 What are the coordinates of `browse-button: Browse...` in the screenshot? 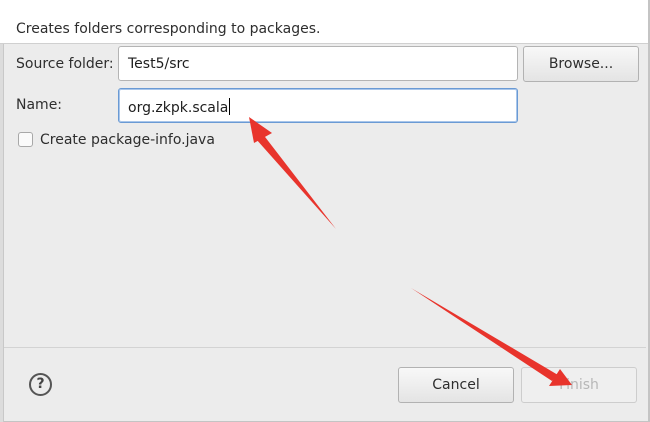 It's located at (581, 64).